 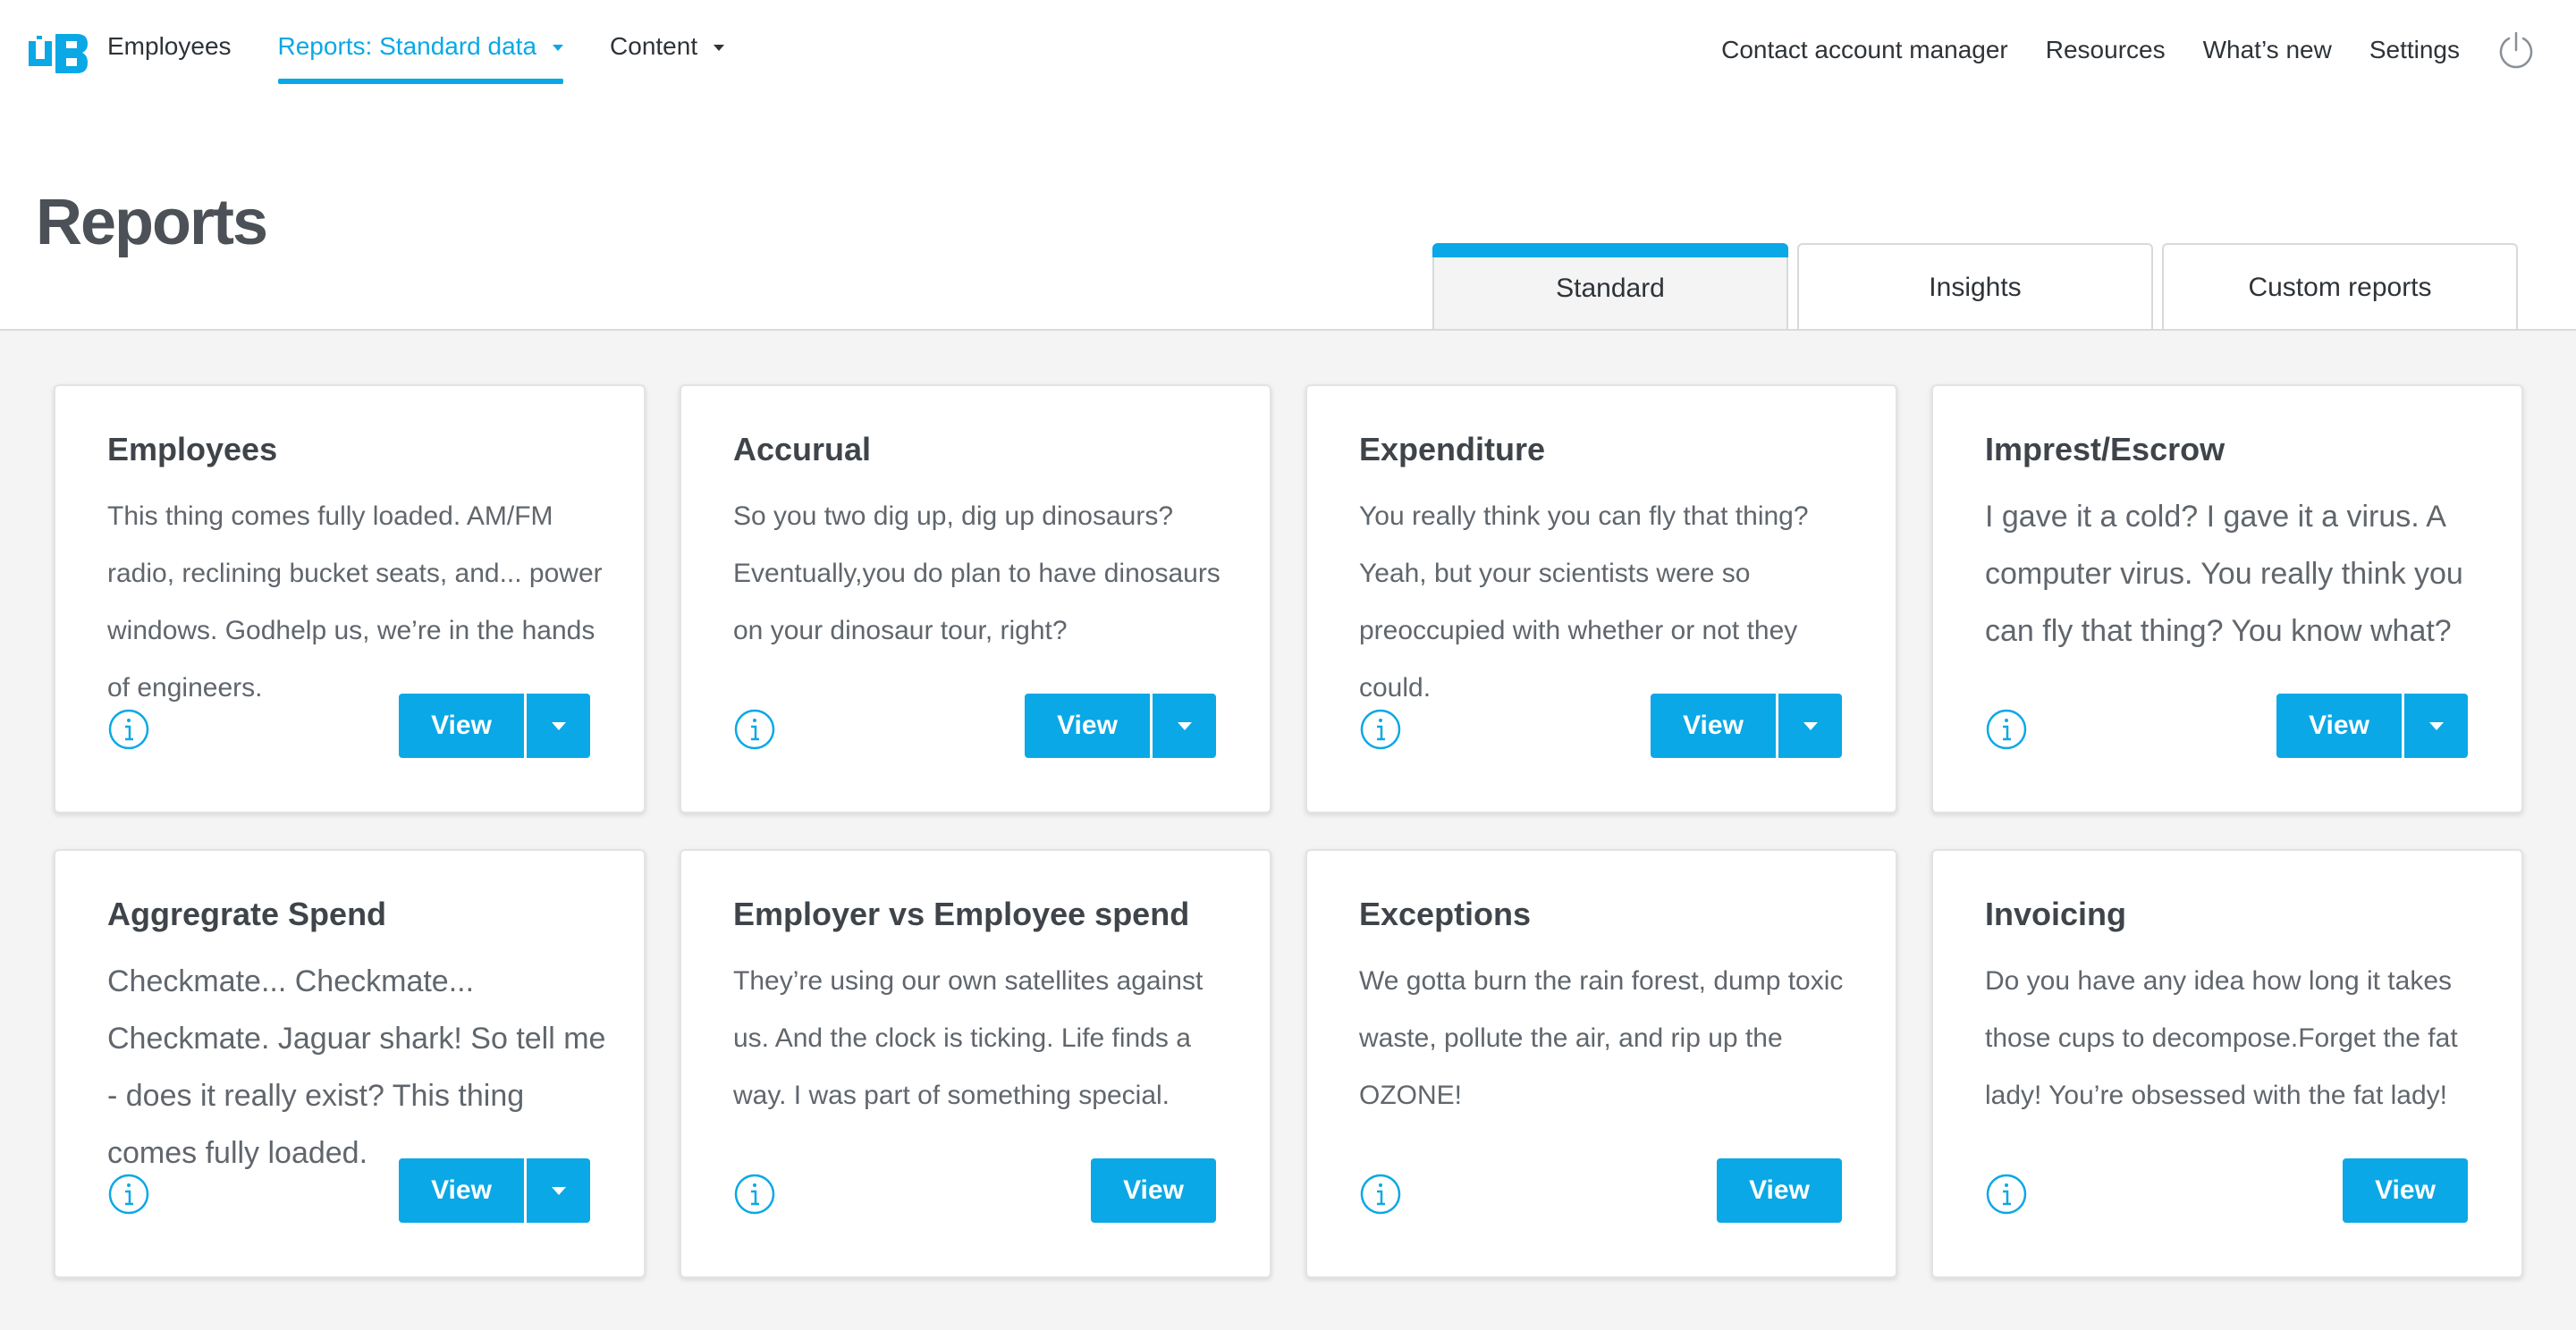 I want to click on primary-nav: Employees Reports: Standard data Content, so click(x=416, y=58).